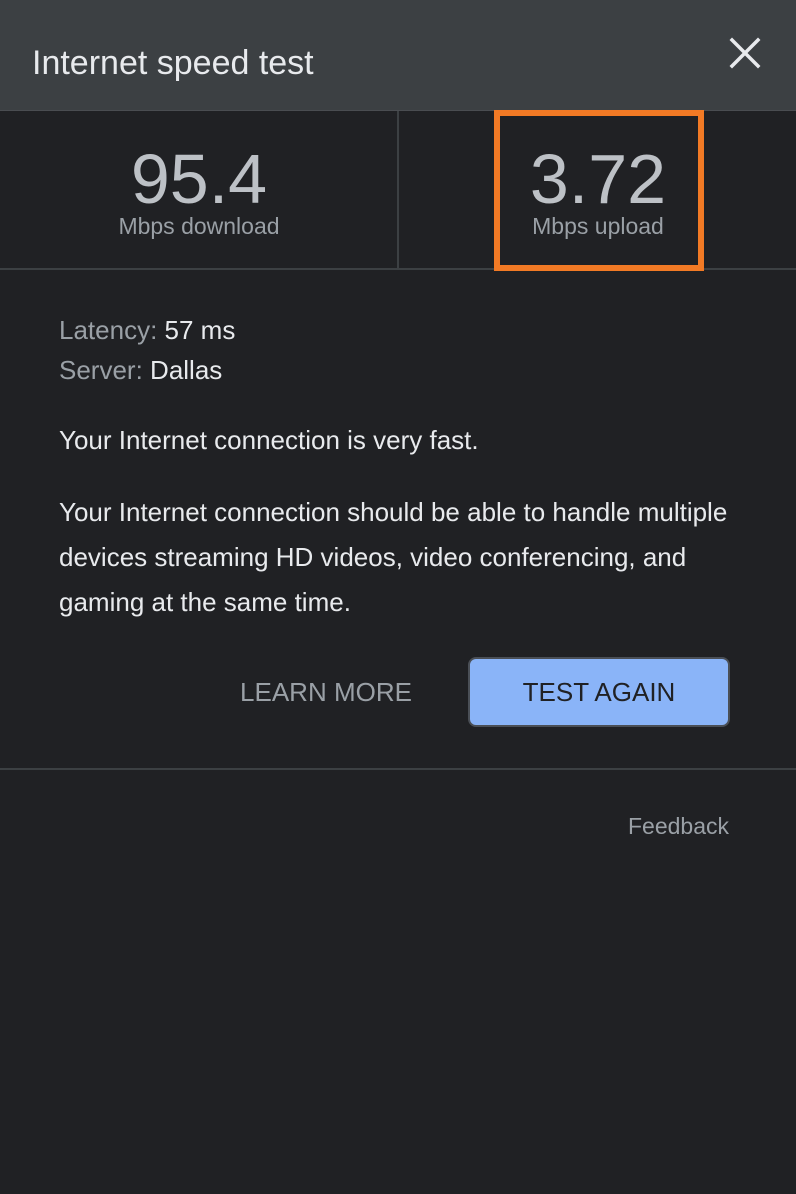 Image resolution: width=796 pixels, height=1194 pixels. What do you see at coordinates (199, 226) in the screenshot?
I see `download-speed-unit: Mbps download` at bounding box center [199, 226].